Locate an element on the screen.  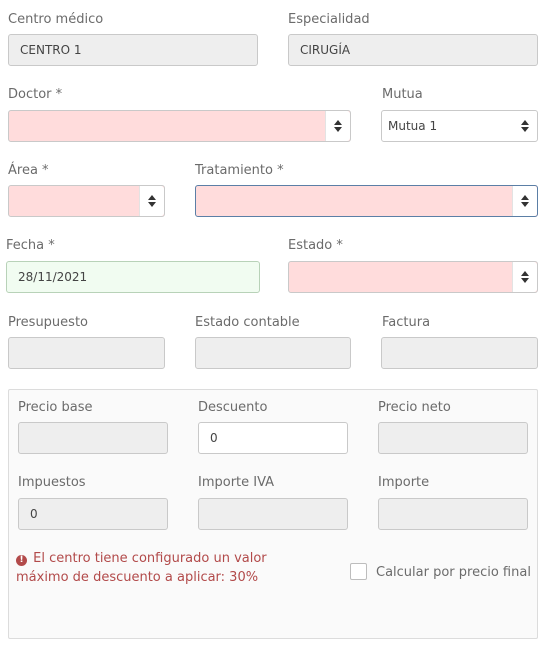
factura-label: Factura is located at coordinates (406, 322).